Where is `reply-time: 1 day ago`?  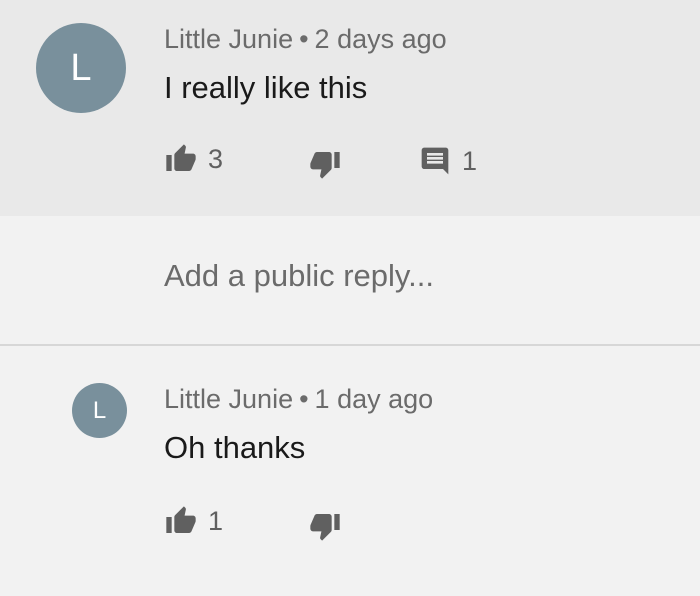 reply-time: 1 day ago is located at coordinates (374, 399).